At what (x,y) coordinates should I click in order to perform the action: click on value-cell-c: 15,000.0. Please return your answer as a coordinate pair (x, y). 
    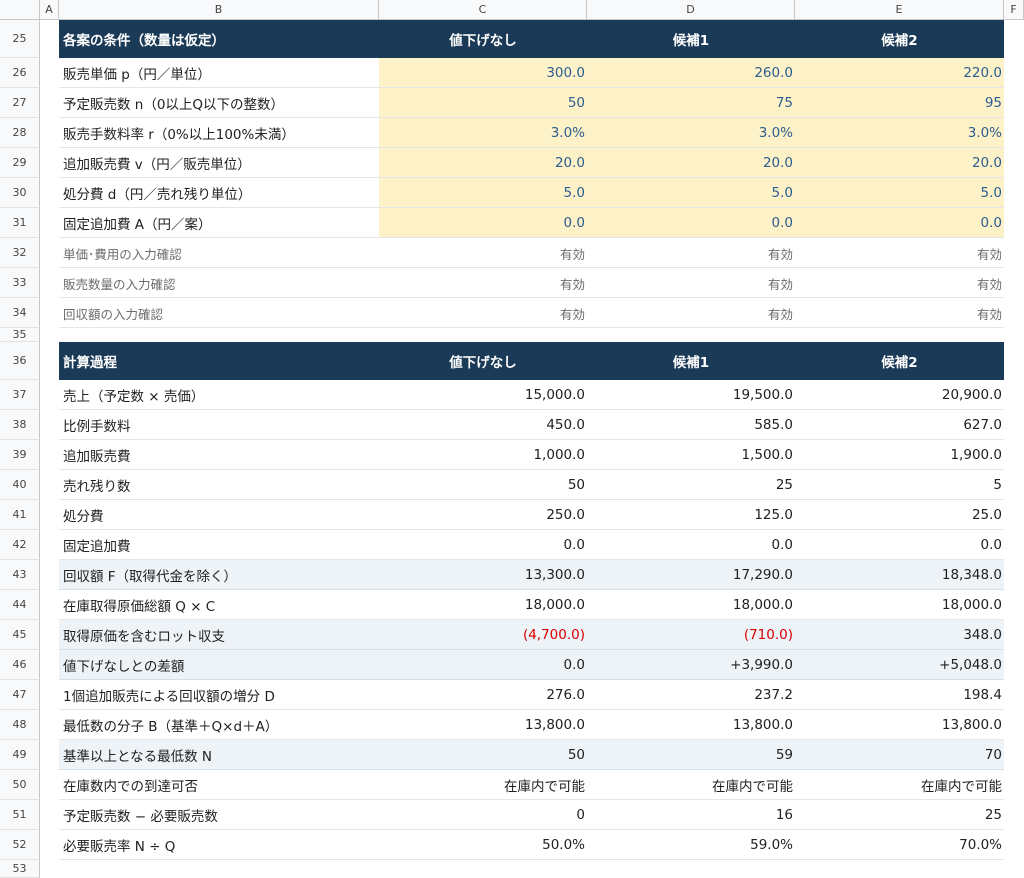
    Looking at the image, I should click on (483, 395).